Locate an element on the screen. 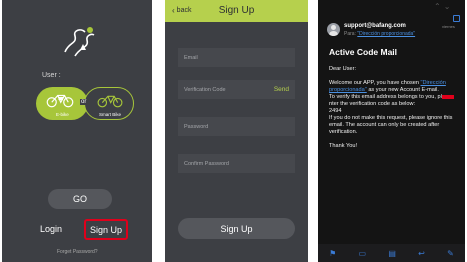  ebike-caption: E-bike is located at coordinates (62, 114).